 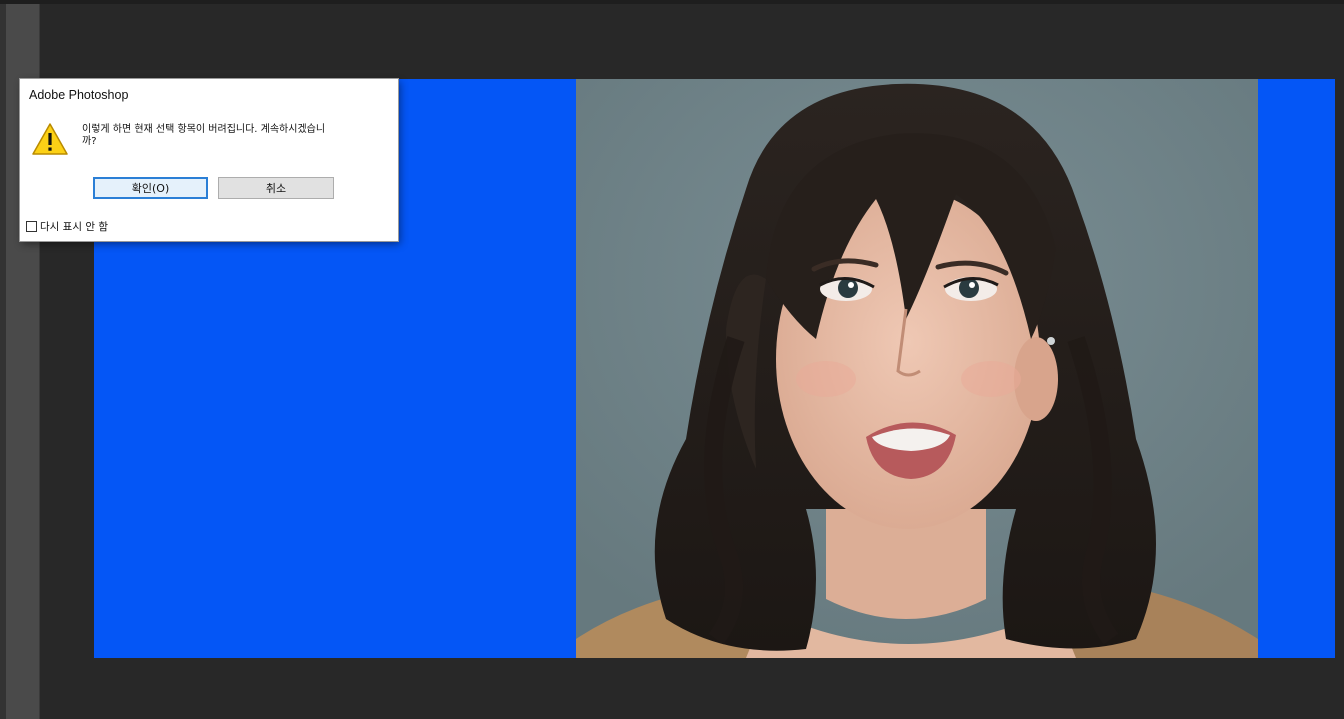 I want to click on warning-icon, so click(x=50, y=139).